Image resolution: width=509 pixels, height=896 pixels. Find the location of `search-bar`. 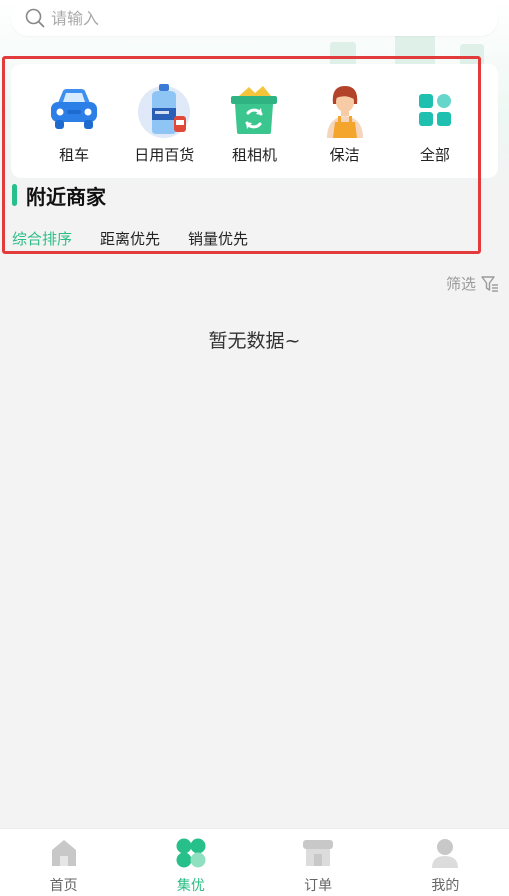

search-bar is located at coordinates (254, 18).